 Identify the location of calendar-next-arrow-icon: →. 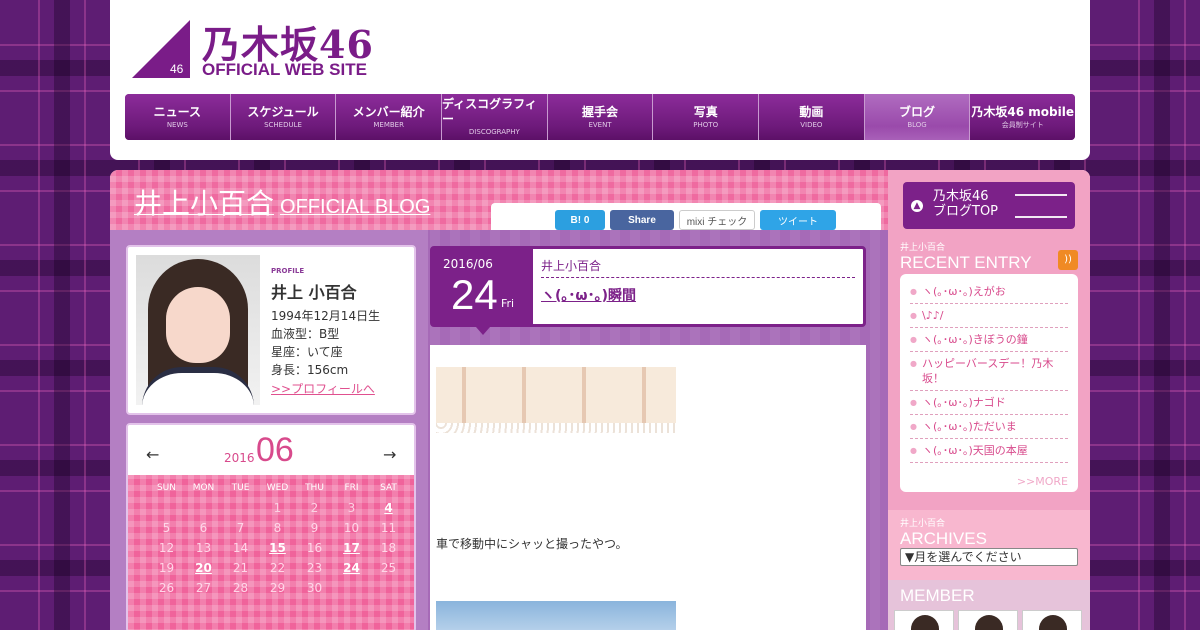
(389, 454).